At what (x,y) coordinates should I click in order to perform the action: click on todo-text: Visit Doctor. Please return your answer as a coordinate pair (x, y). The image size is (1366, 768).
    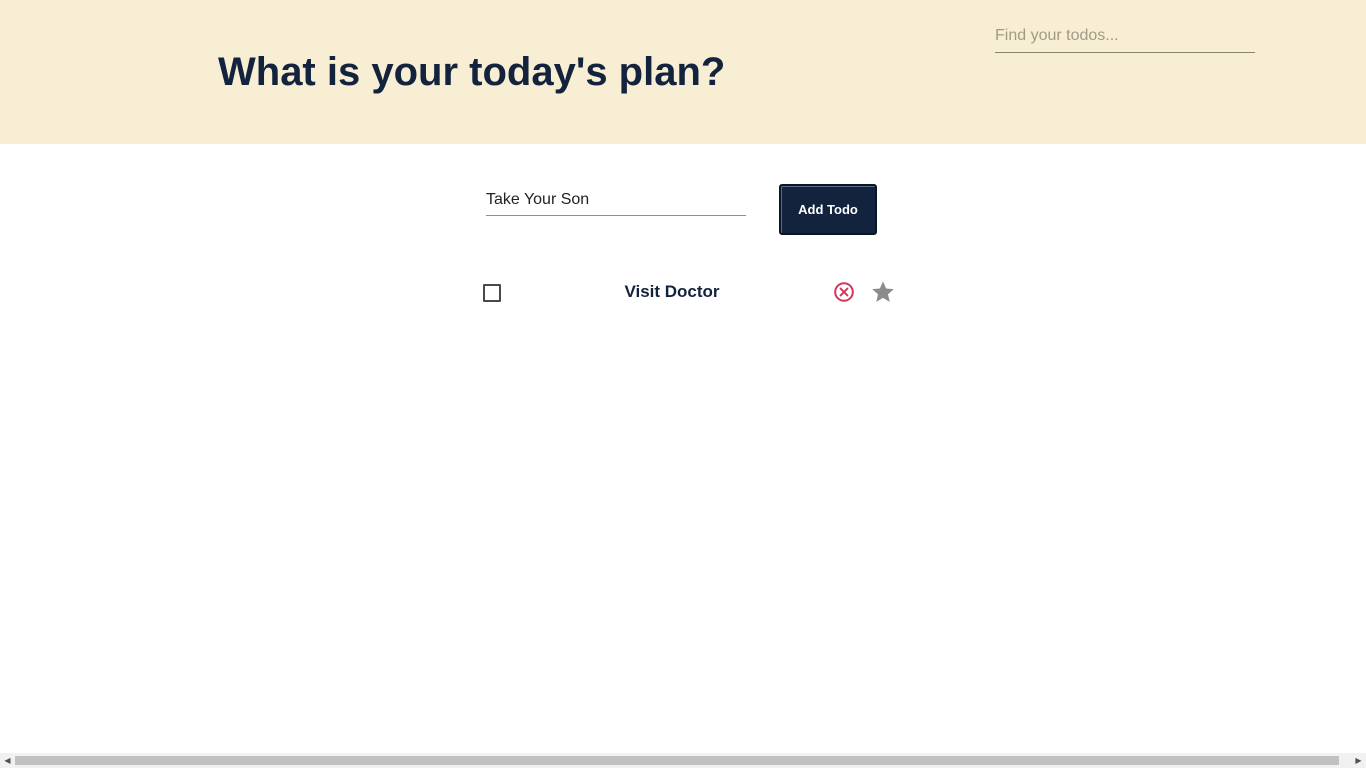
    Looking at the image, I should click on (672, 291).